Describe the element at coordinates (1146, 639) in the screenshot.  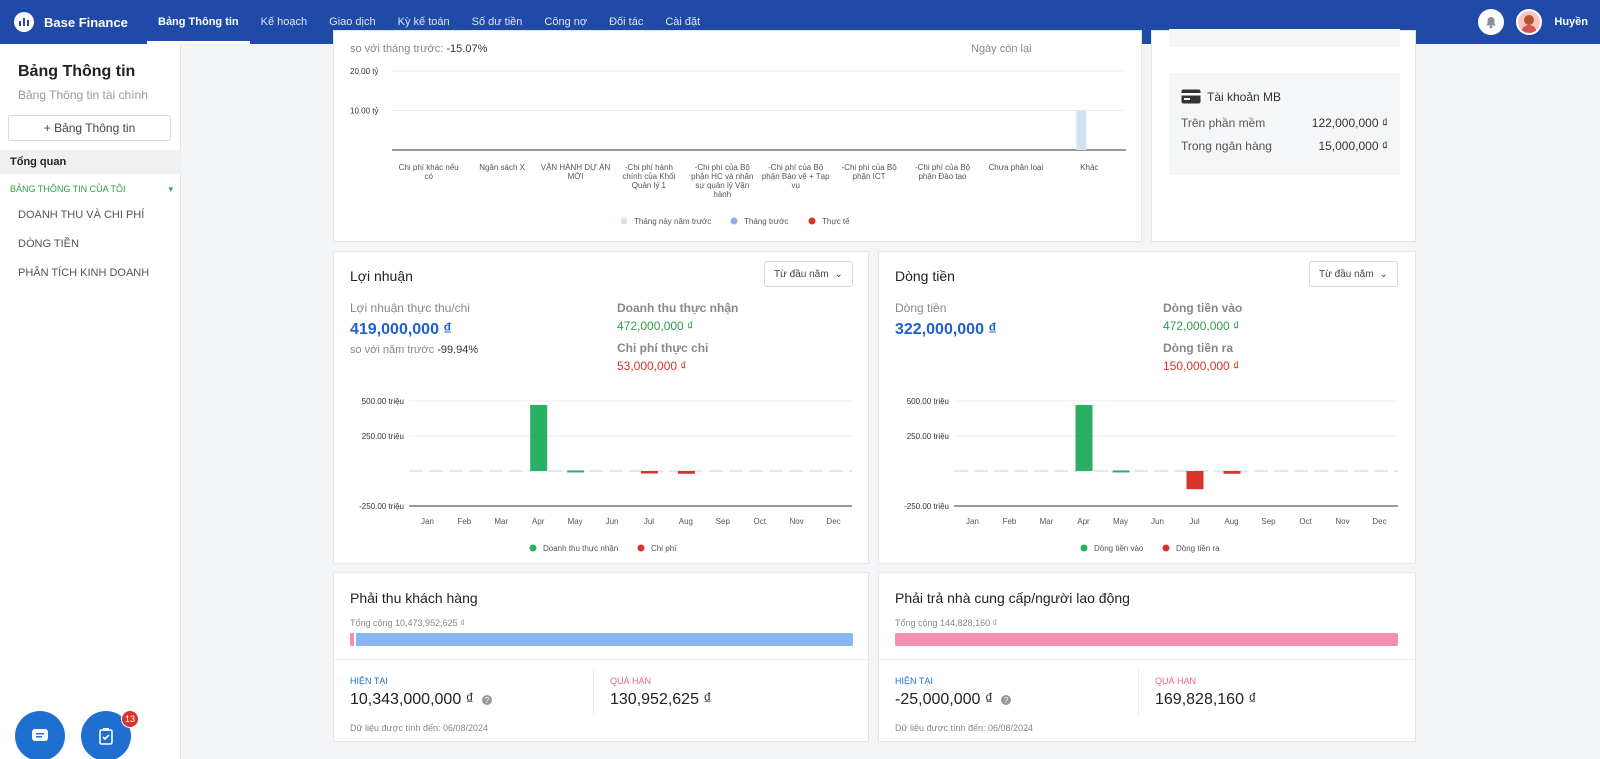
I see `payable-progress-bar` at that location.